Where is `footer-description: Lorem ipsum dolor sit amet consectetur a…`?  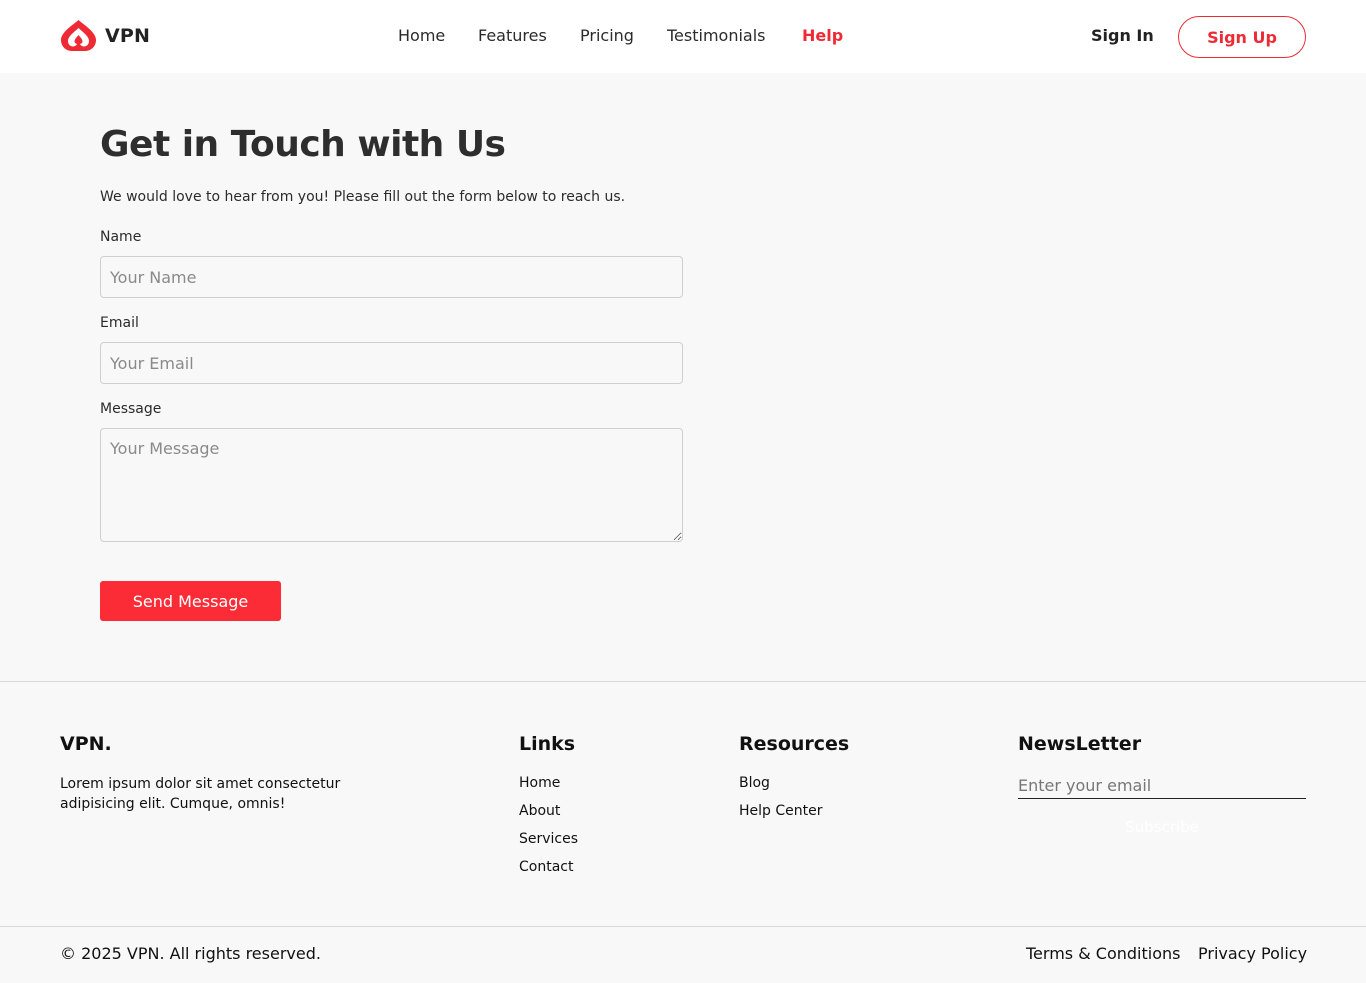
footer-description: Lorem ipsum dolor sit amet consectetur a… is located at coordinates (200, 794).